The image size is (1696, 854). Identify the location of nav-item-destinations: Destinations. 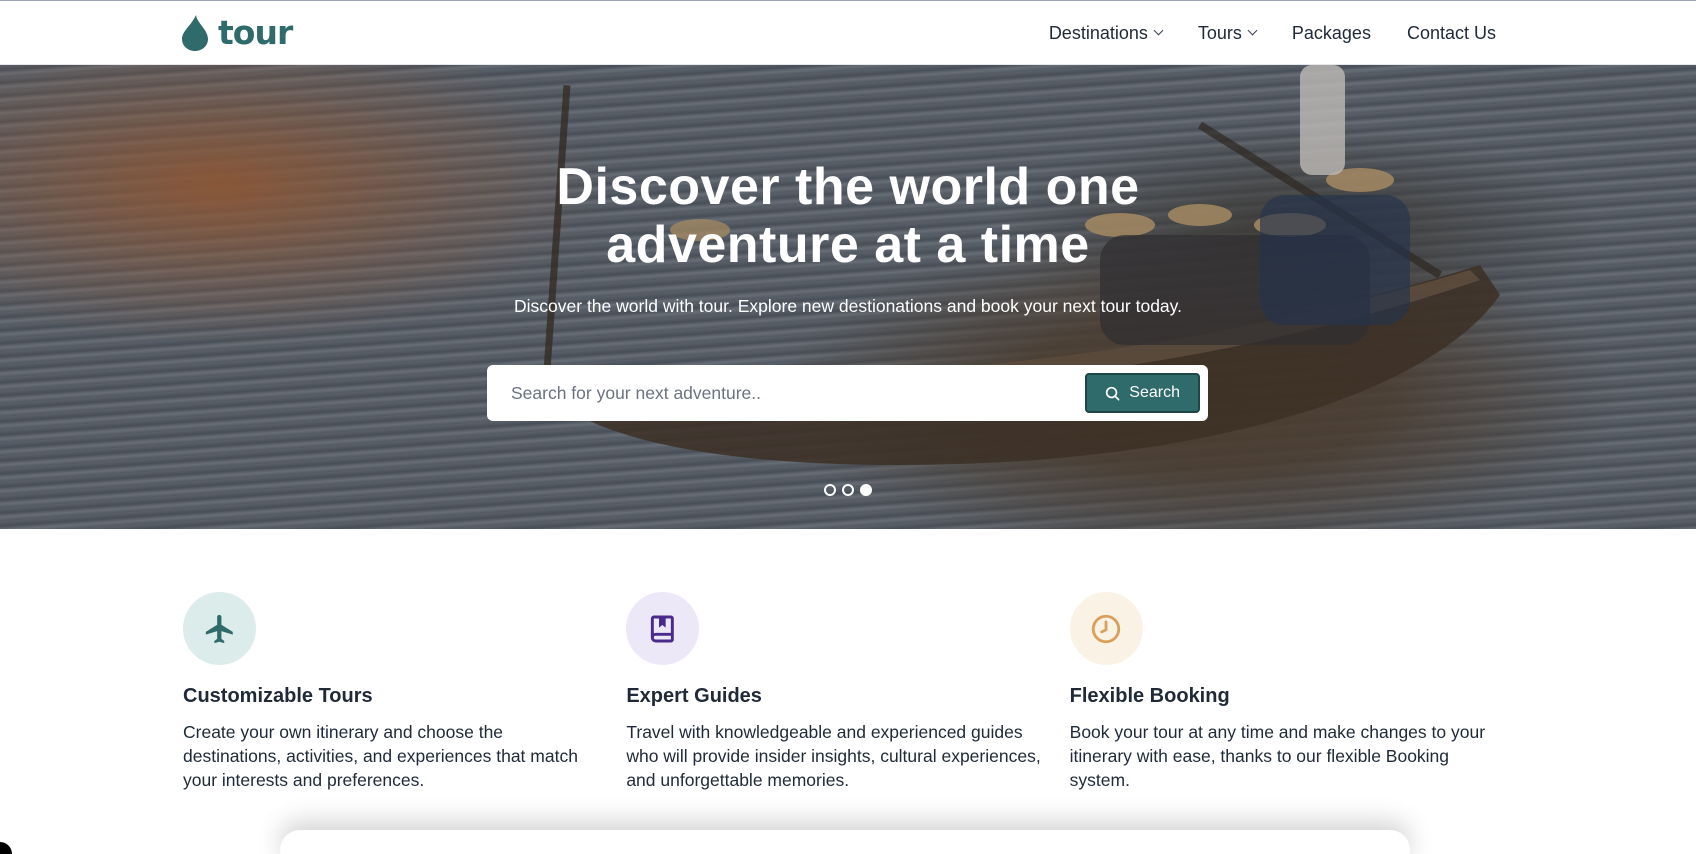
(1106, 33).